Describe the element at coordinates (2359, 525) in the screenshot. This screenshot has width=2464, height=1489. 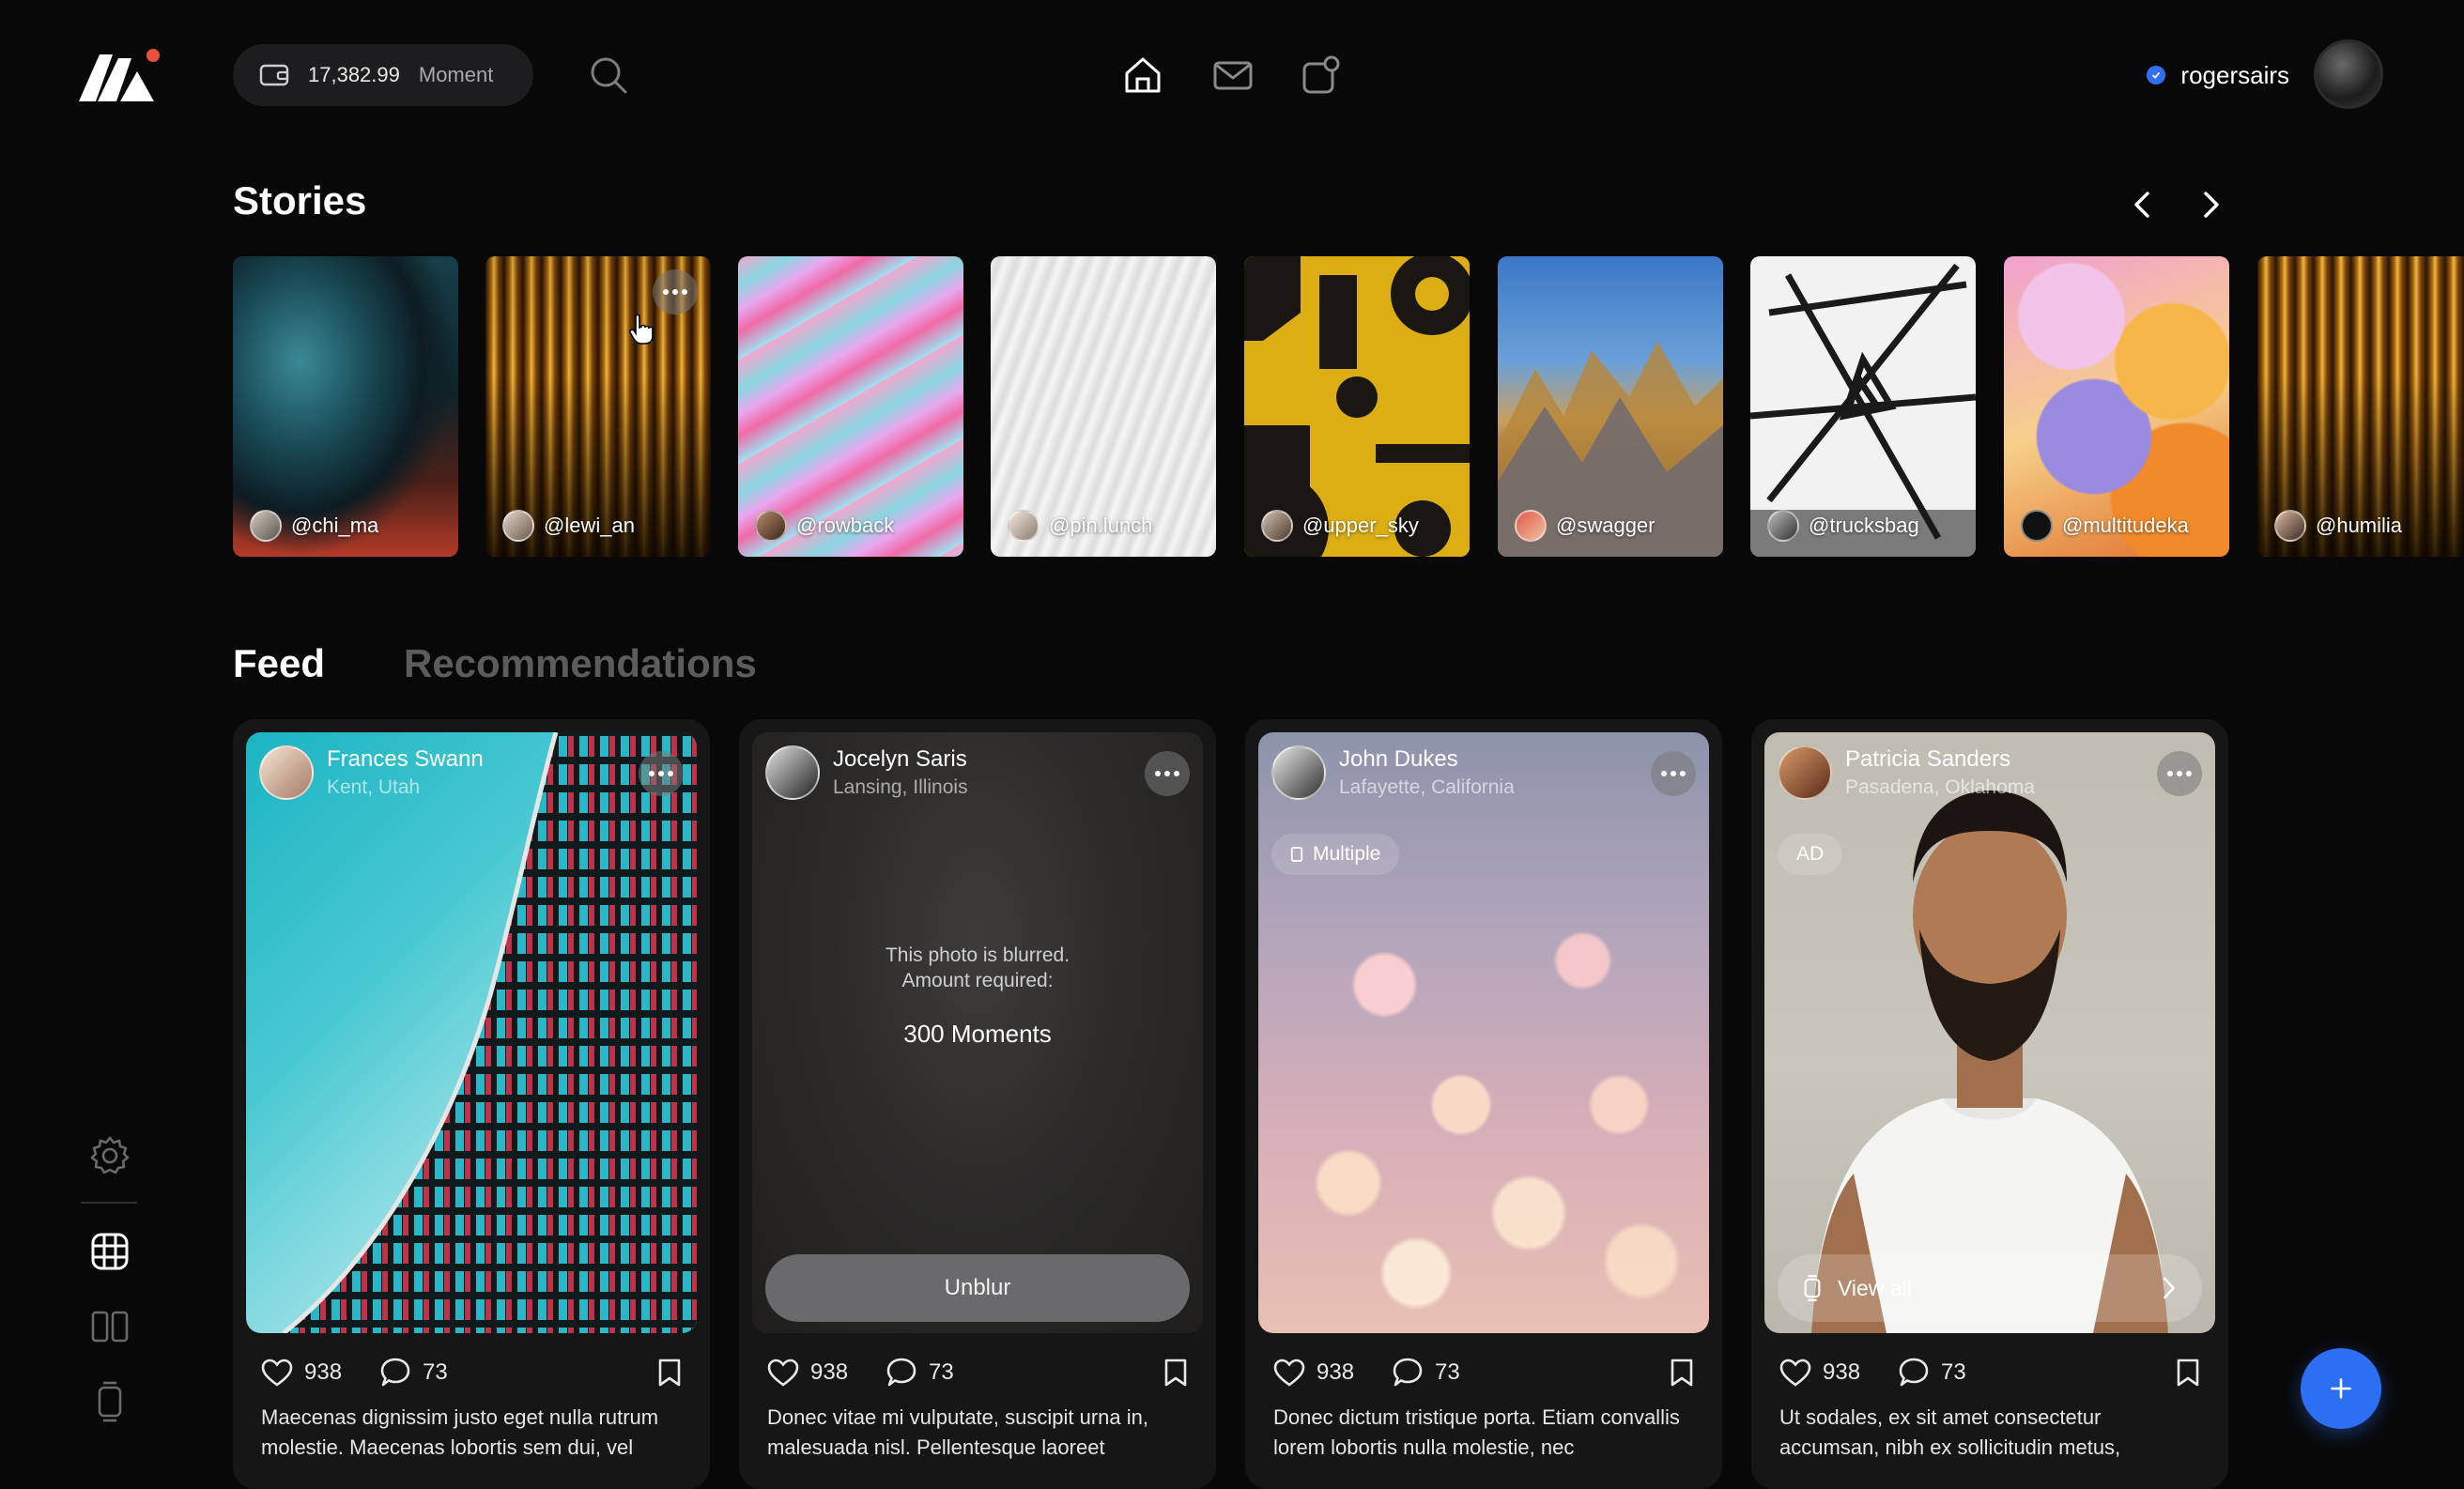
I see `story-handle: @humilia` at that location.